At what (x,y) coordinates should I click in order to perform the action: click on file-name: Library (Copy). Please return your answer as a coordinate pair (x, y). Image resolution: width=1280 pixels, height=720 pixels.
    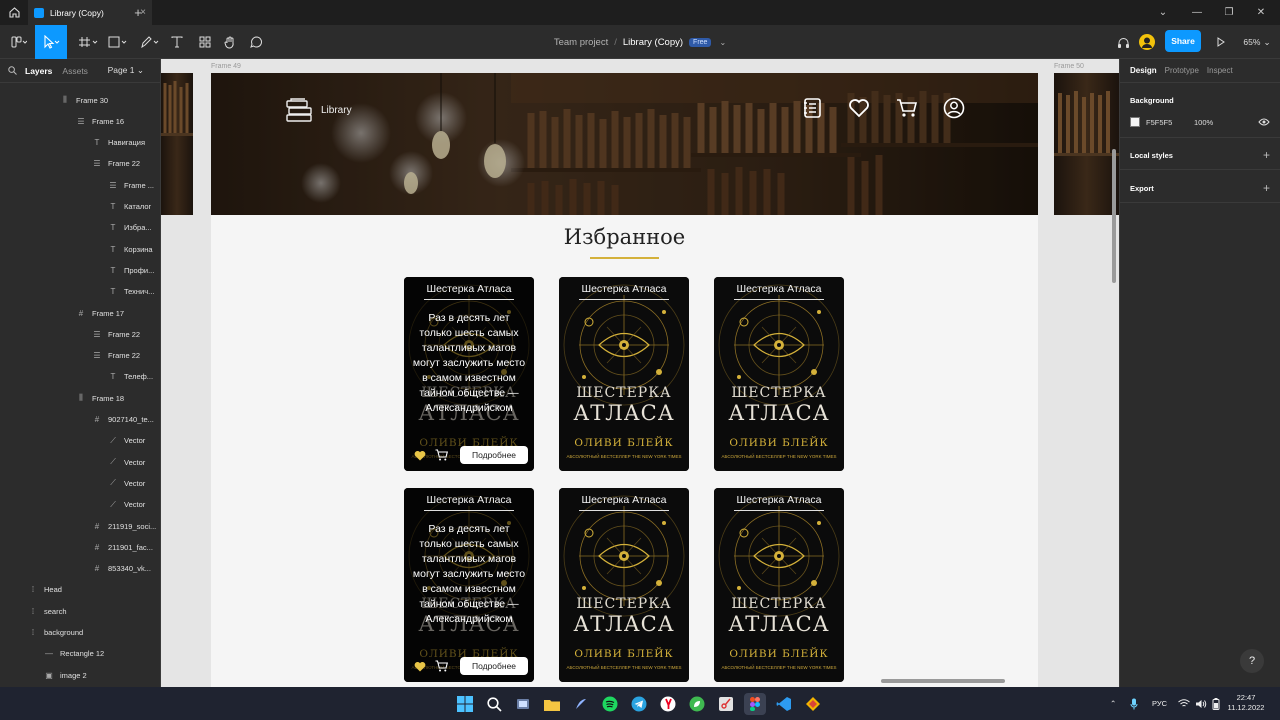
    Looking at the image, I should click on (653, 42).